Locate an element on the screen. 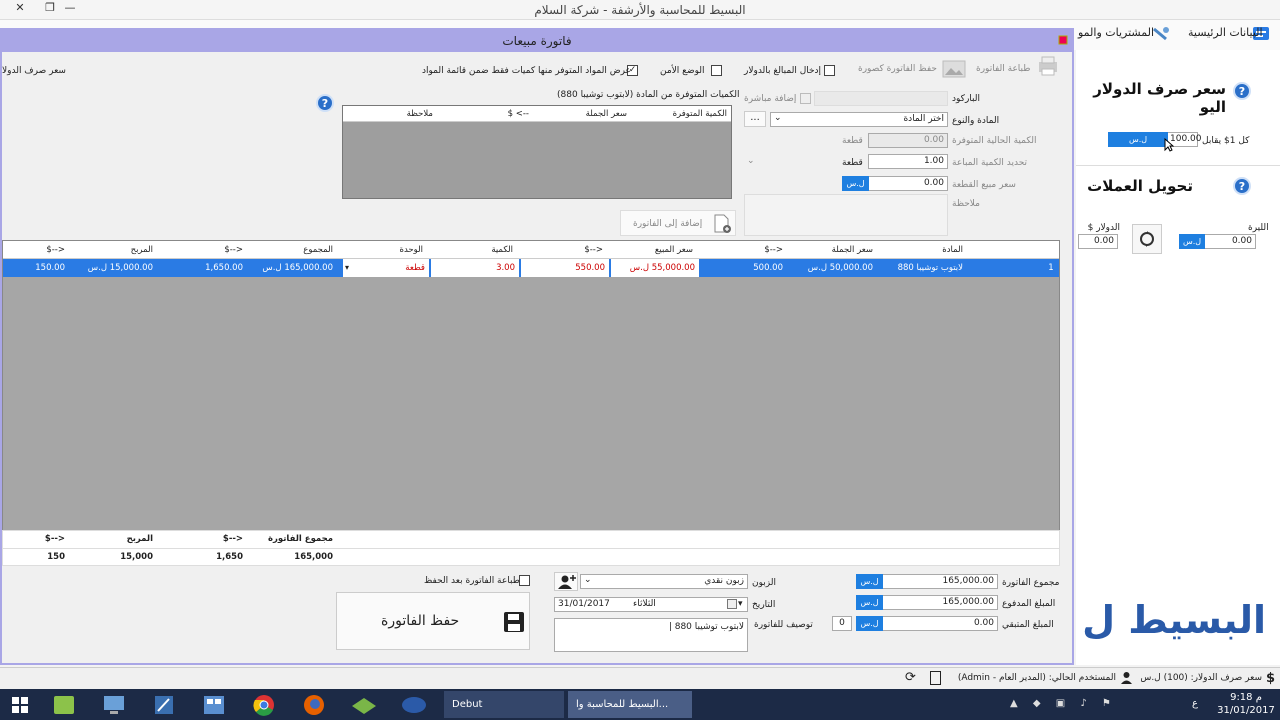 This screenshot has width=1280, height=720. invoice-total-currency: ل.س is located at coordinates (869, 581).